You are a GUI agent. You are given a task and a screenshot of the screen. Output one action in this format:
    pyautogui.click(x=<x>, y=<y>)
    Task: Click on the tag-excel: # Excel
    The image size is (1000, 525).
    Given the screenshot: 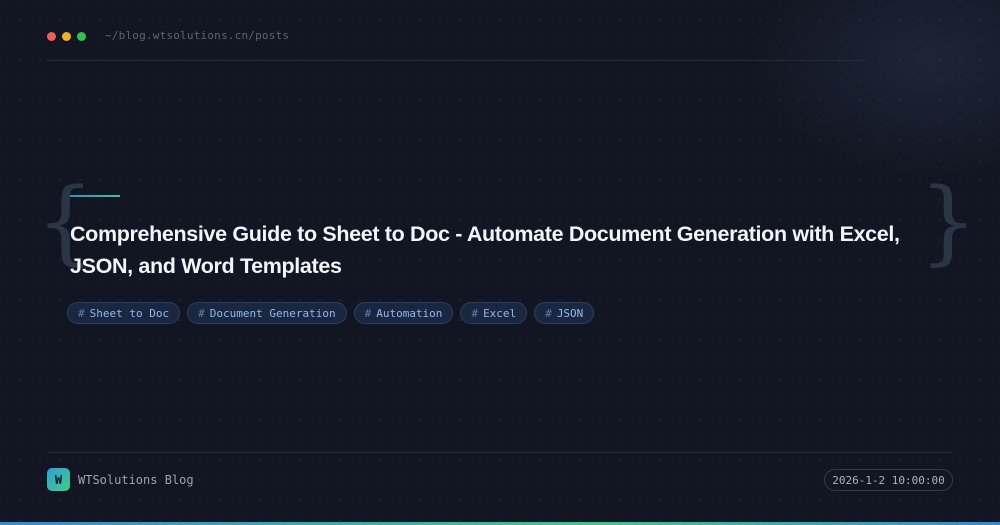 What is the action you would take?
    pyautogui.click(x=494, y=313)
    